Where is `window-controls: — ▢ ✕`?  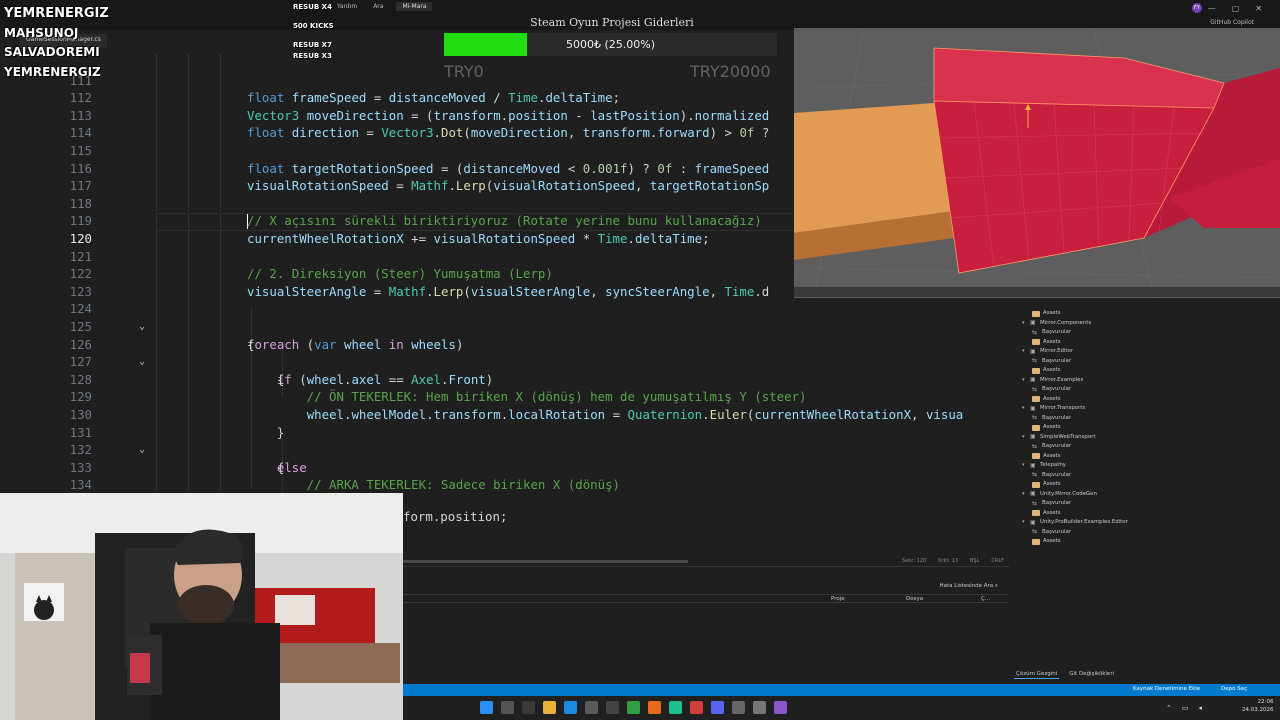 window-controls: — ▢ ✕ is located at coordinates (1235, 8).